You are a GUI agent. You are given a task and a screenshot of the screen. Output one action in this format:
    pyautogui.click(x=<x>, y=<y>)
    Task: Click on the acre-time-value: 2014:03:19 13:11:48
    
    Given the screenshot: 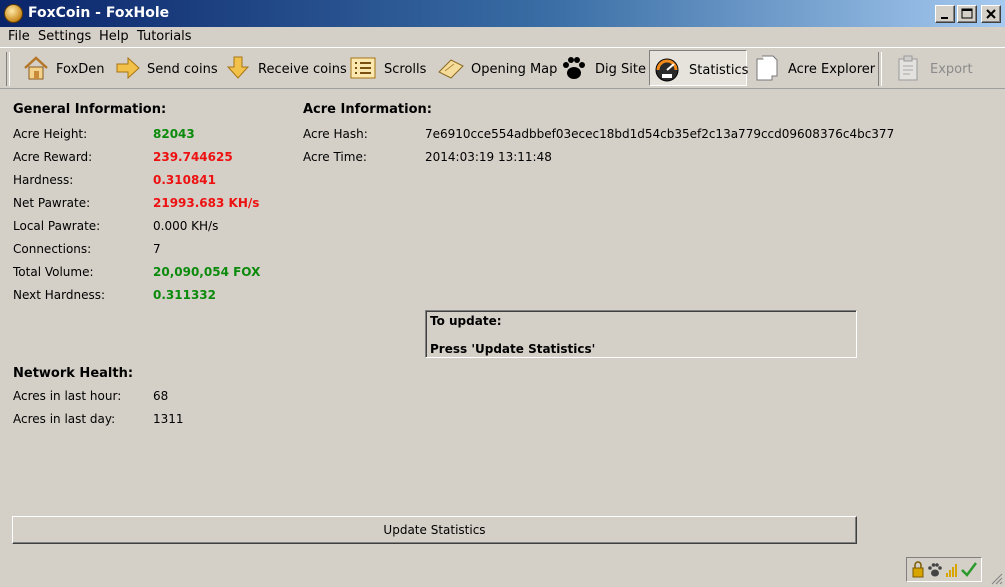 What is the action you would take?
    pyautogui.click(x=488, y=157)
    